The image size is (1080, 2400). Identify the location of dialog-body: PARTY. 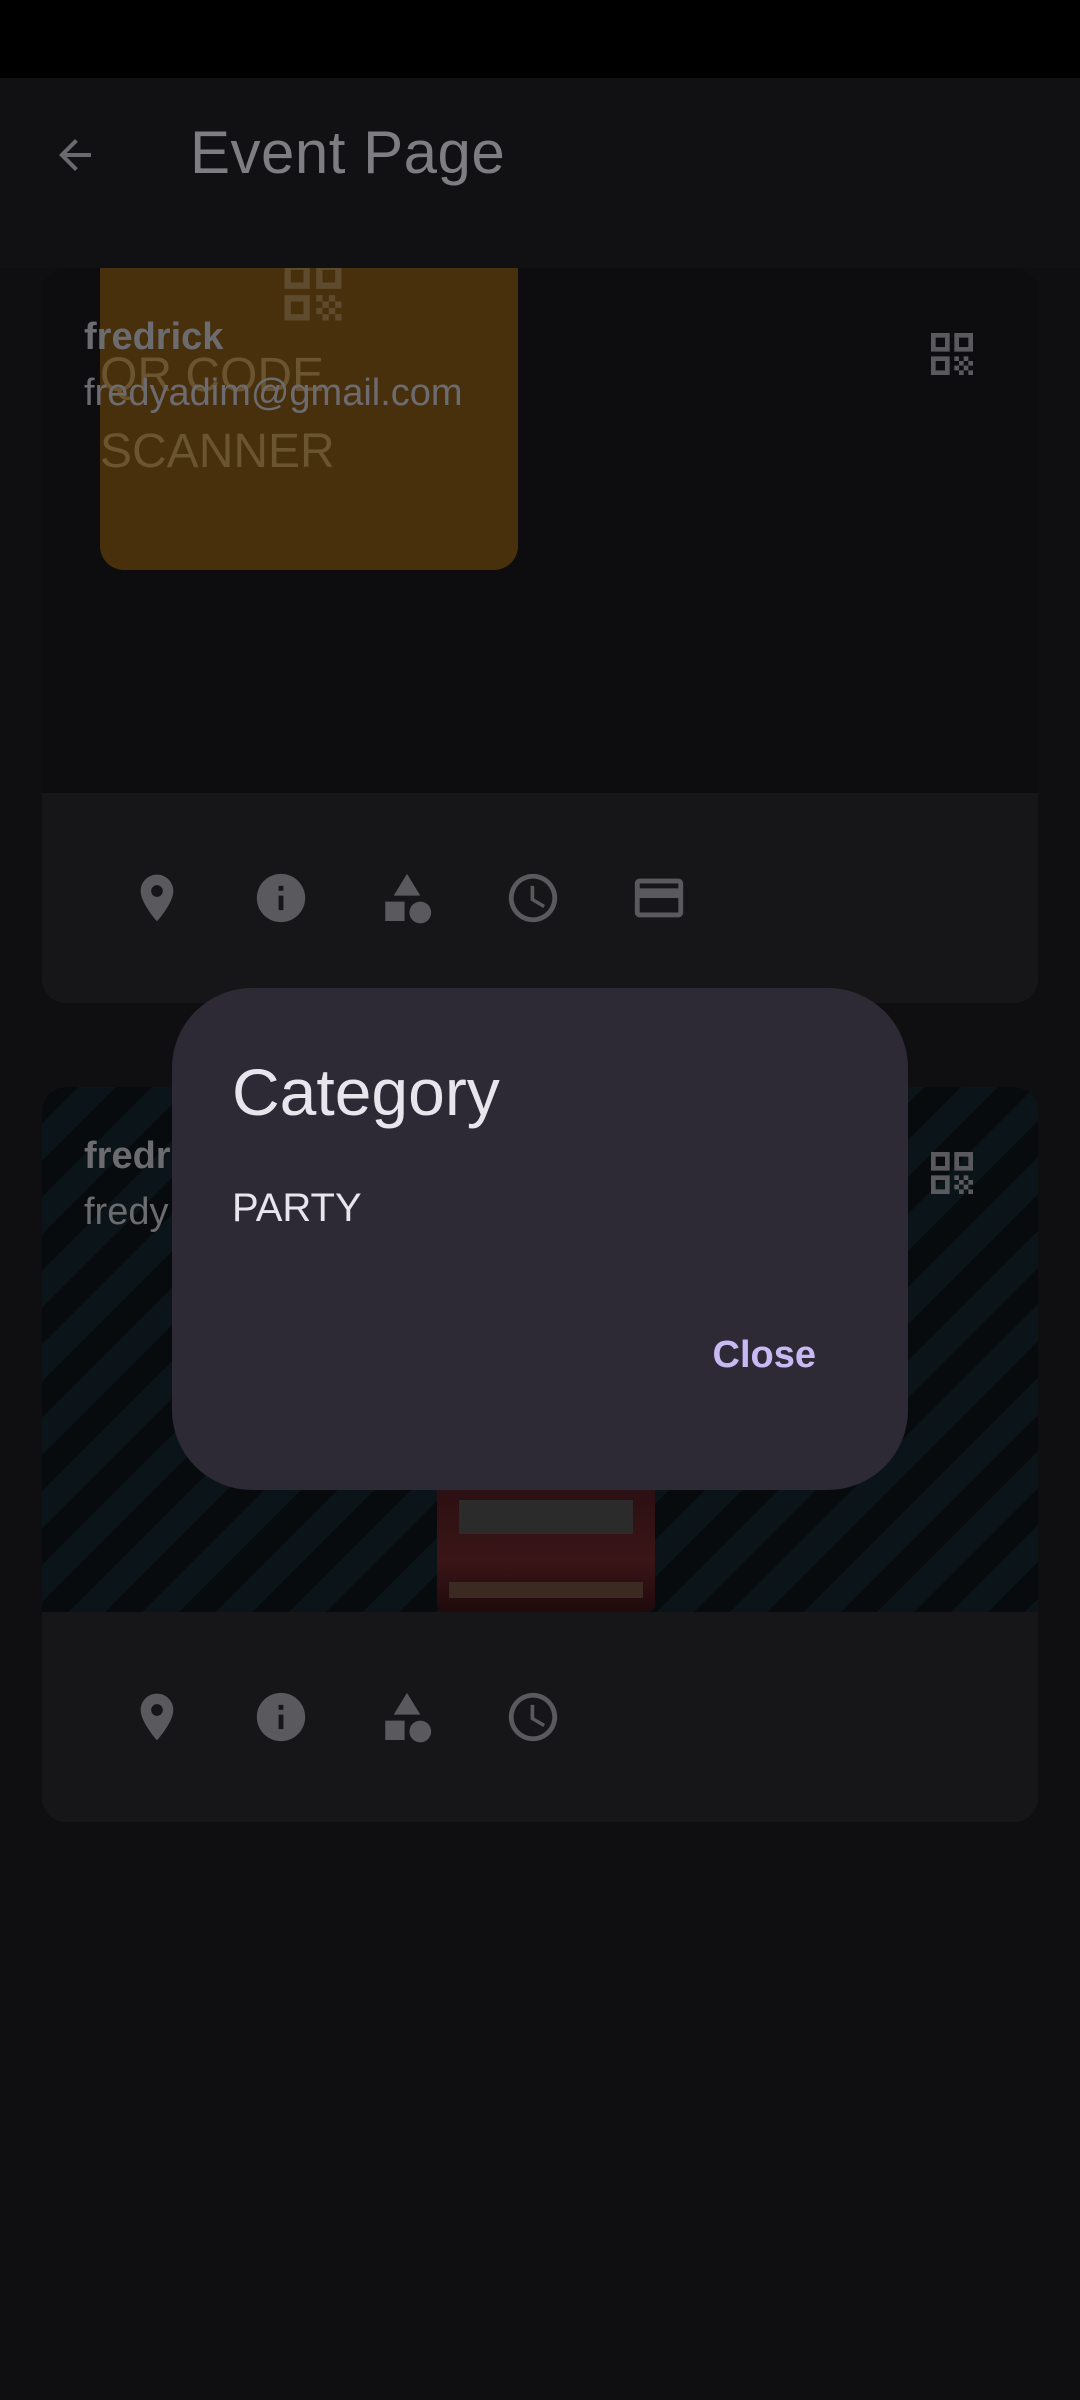
(297, 1208).